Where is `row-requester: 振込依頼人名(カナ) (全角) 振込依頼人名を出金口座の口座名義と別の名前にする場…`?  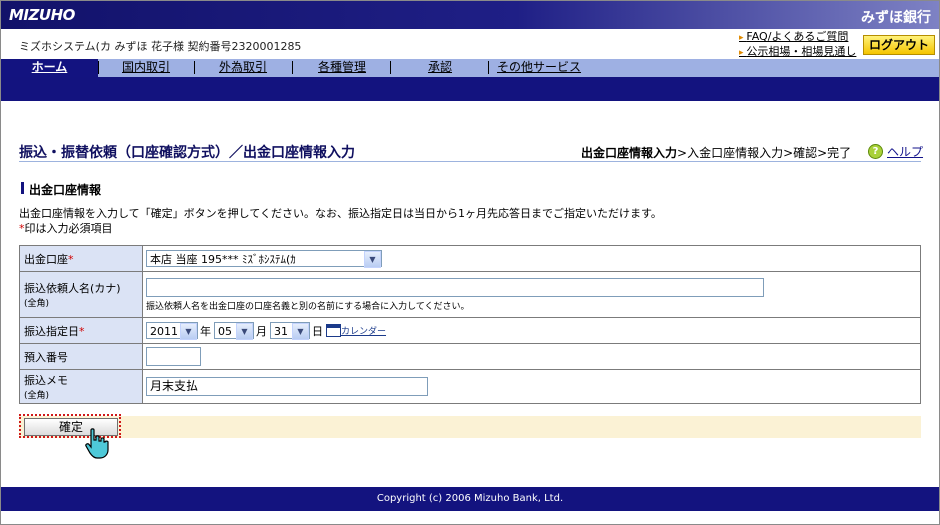 row-requester: 振込依頼人名(カナ) (全角) 振込依頼人名を出金口座の口座名義と別の名前にする場… is located at coordinates (470, 294).